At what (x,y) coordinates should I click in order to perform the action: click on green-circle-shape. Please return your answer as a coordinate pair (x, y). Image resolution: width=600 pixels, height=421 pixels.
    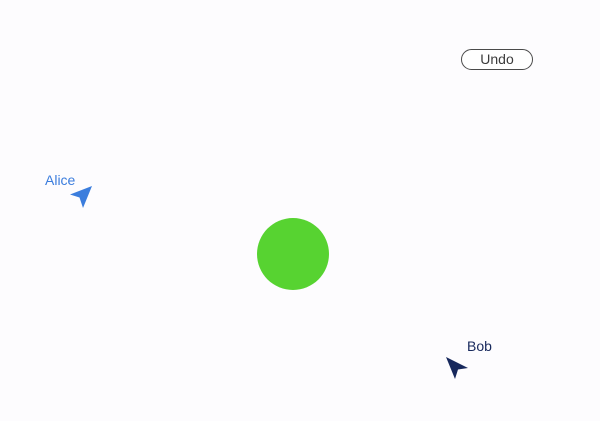
    Looking at the image, I should click on (293, 254).